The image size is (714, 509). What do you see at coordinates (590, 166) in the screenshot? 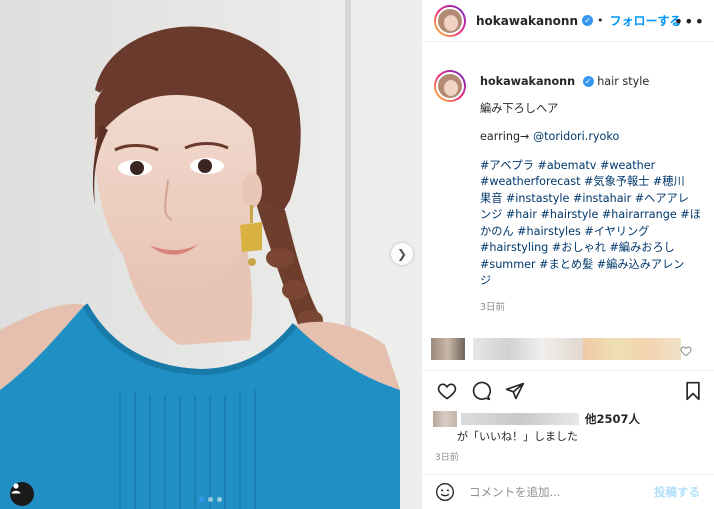
I see `hashtag-line: #アベプラ #abematv #weather` at bounding box center [590, 166].